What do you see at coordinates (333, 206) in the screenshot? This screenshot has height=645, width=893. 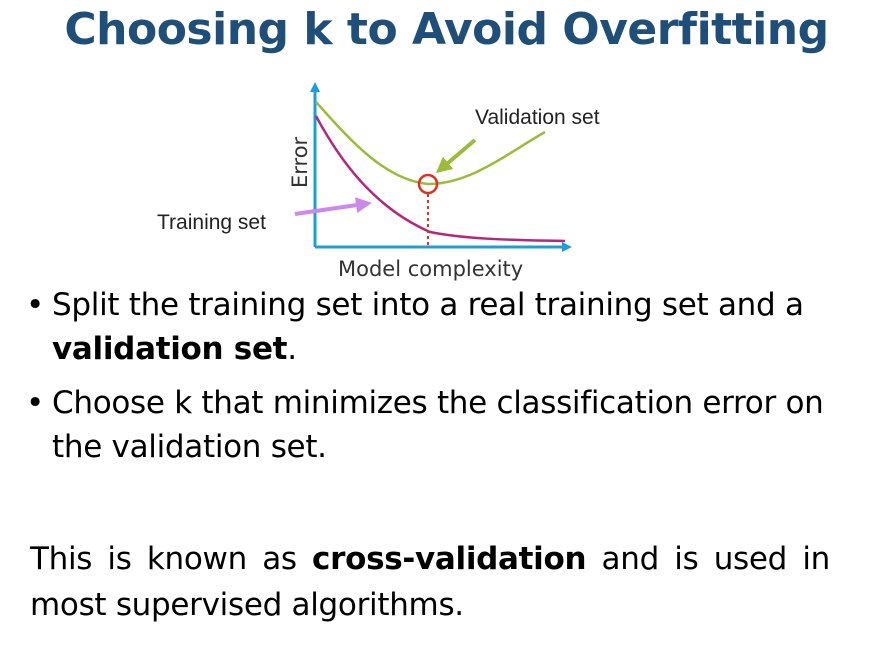 I see `training-arrow` at bounding box center [333, 206].